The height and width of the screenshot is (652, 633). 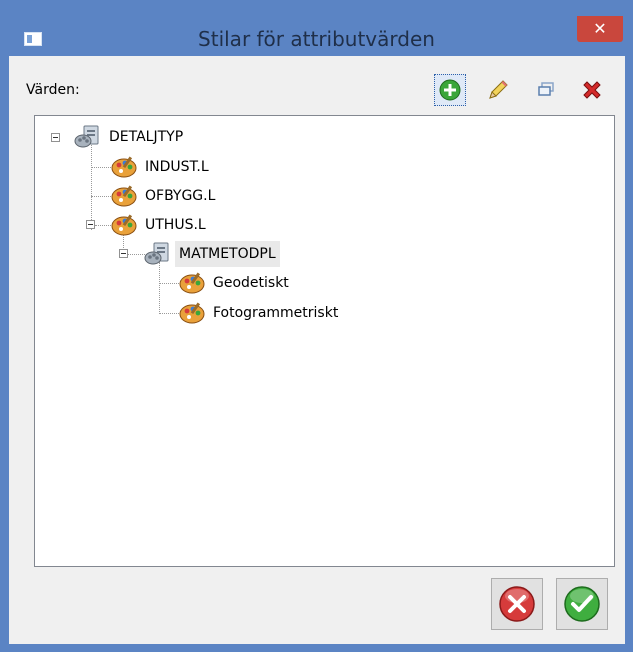 I want to click on add-icon, so click(x=450, y=90).